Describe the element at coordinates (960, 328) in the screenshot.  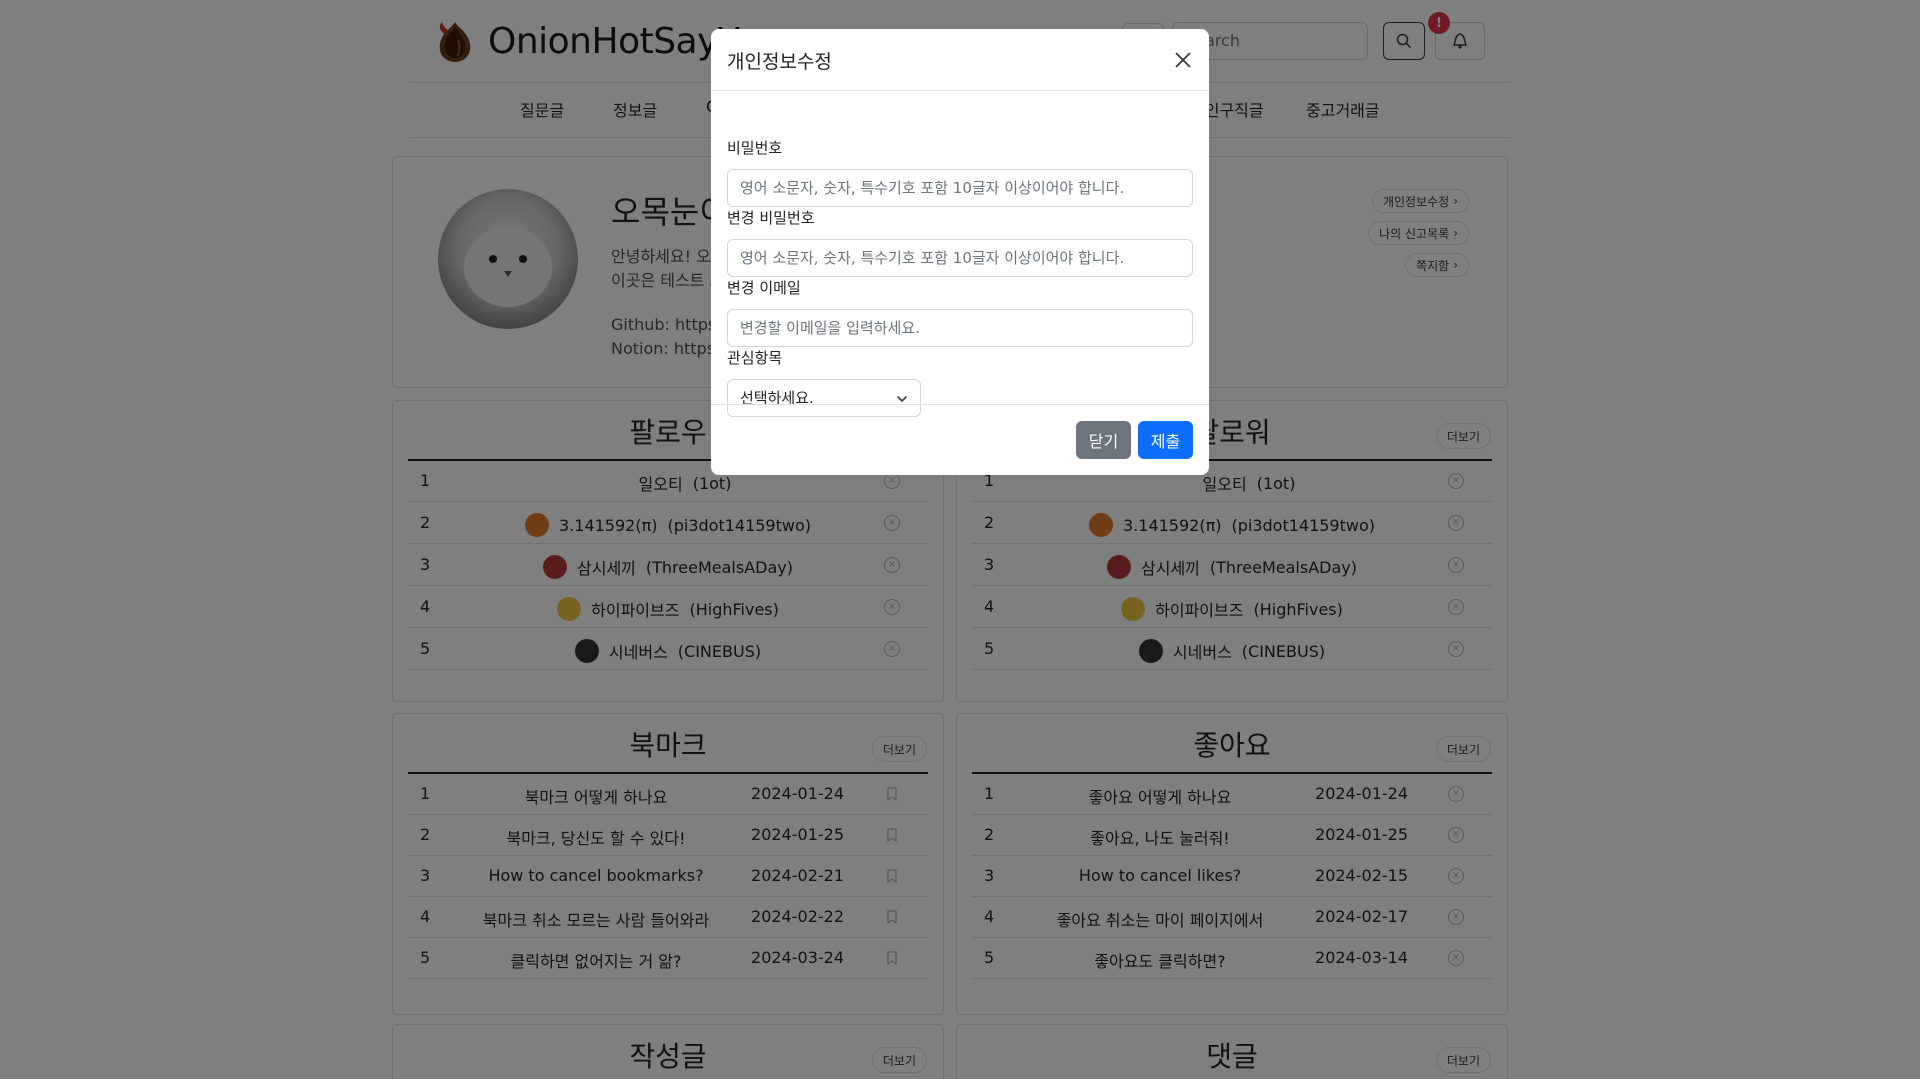
I see `new-email-input: 변경할 이메일을 입력하세요.` at that location.